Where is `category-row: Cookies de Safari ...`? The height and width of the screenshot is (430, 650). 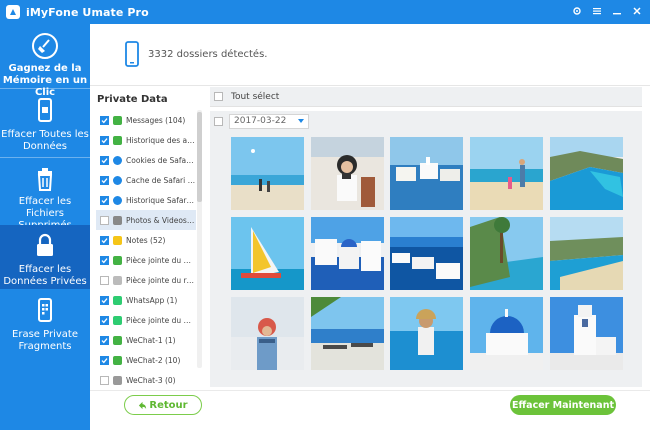 category-row: Cookies de Safari ... is located at coordinates (146, 160).